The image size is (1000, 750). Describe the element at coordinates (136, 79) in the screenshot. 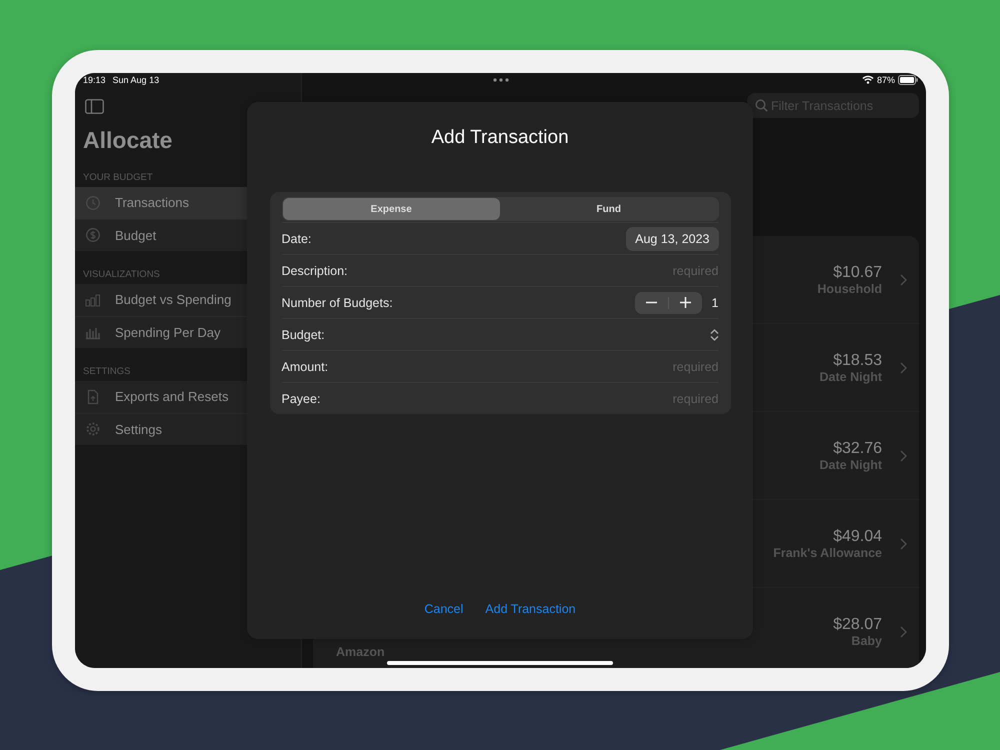

I see `status-date: Sun Aug 13` at that location.